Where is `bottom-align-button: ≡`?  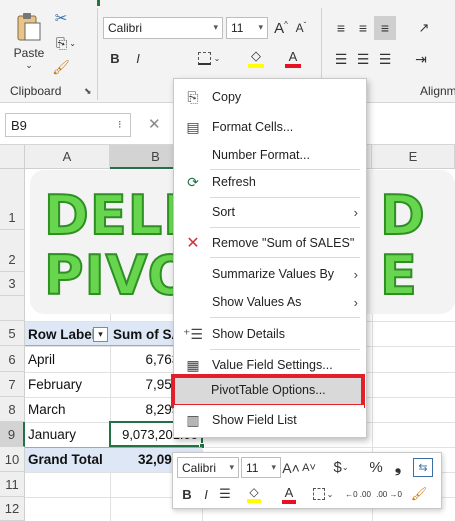
bottom-align-button: ≡ is located at coordinates (385, 28).